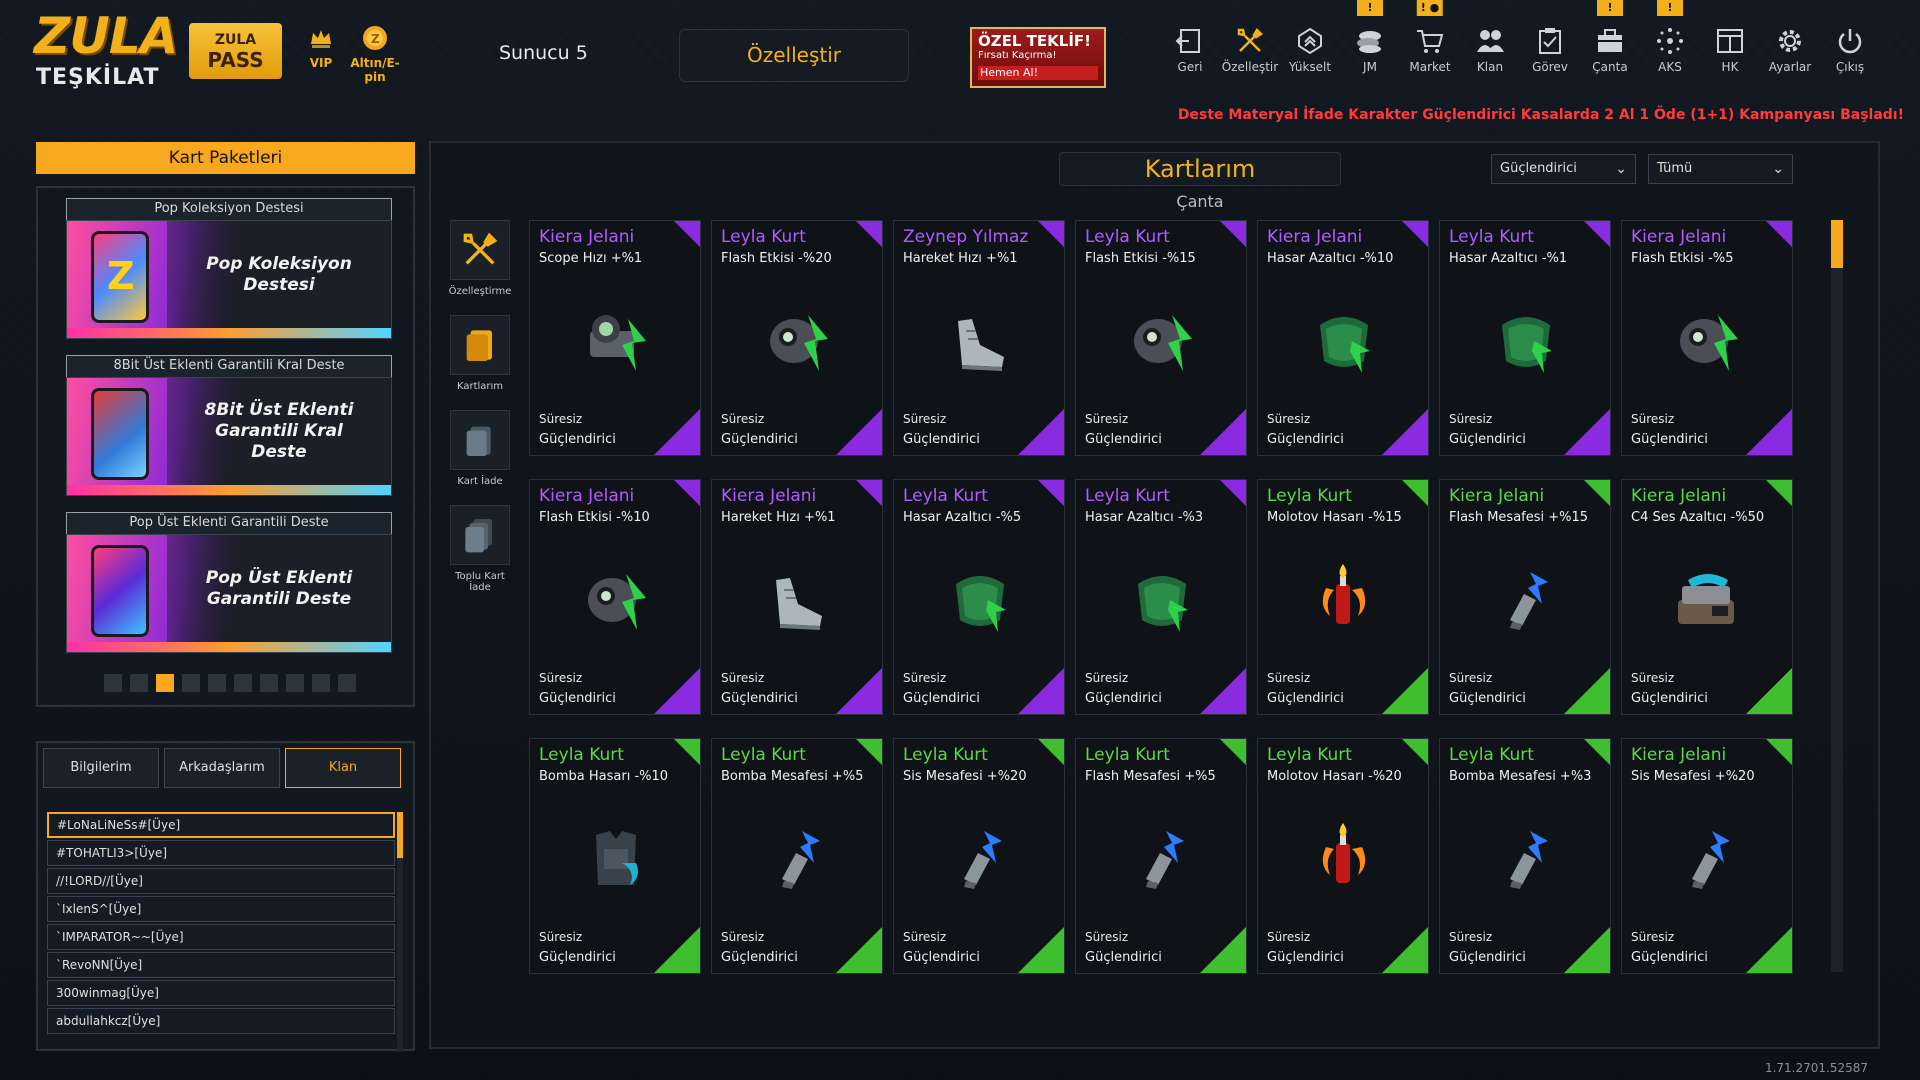 The height and width of the screenshot is (1080, 1920). What do you see at coordinates (1670, 37) in the screenshot?
I see `nav-8: ! AKS` at bounding box center [1670, 37].